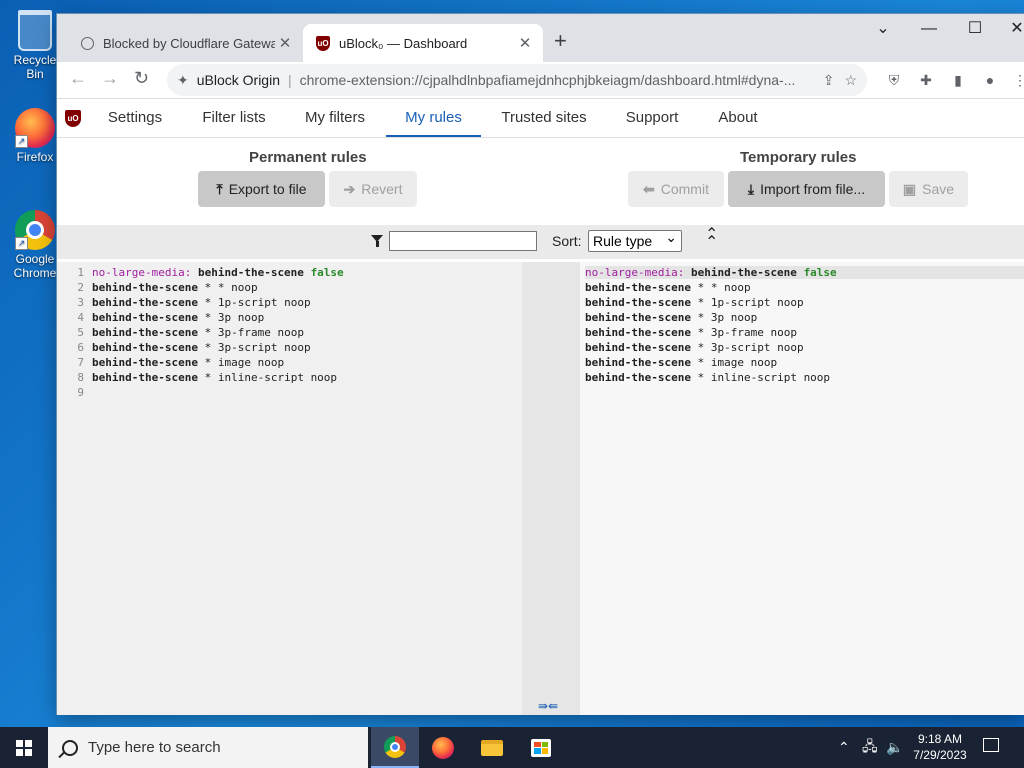  Describe the element at coordinates (135, 118) in the screenshot. I see `tab-settings: Settings` at that location.